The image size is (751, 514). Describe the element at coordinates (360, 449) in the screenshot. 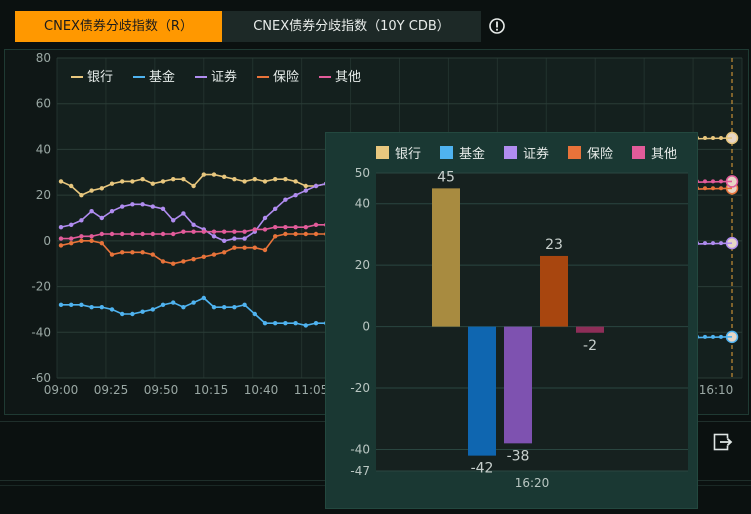

I see `bar-y-tick-label: -40` at that location.